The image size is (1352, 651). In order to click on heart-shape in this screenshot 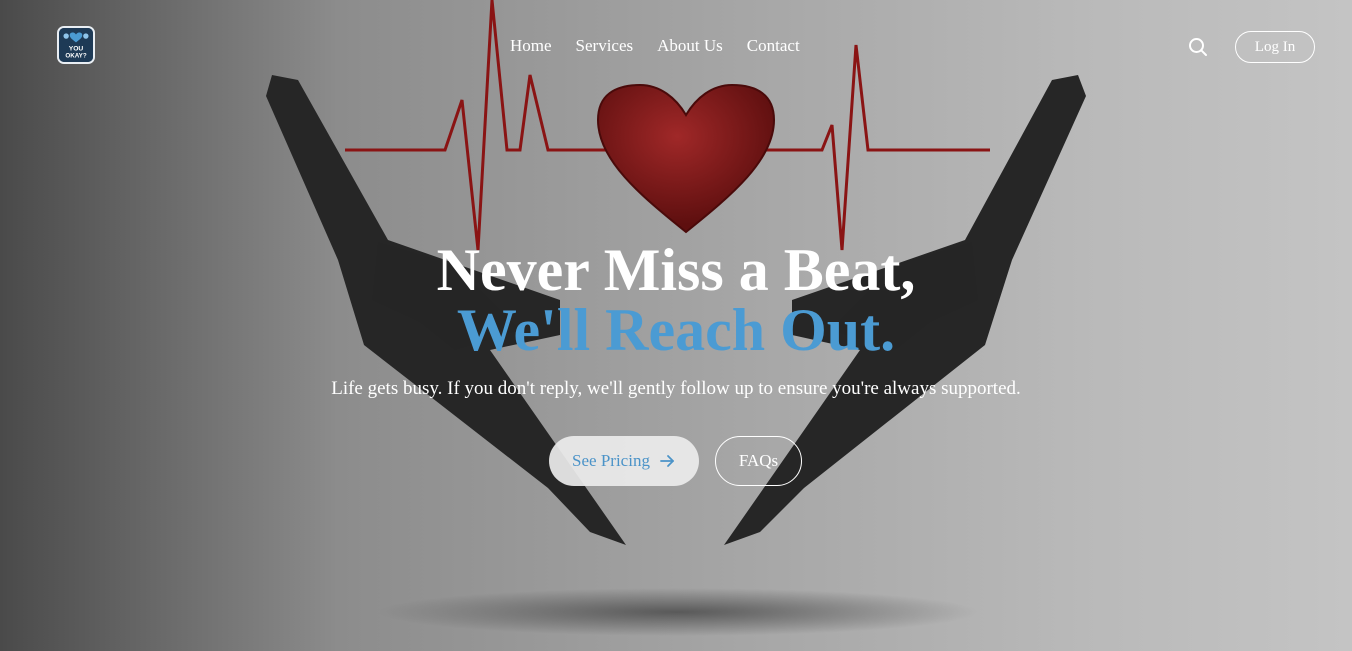, I will do `click(686, 158)`.